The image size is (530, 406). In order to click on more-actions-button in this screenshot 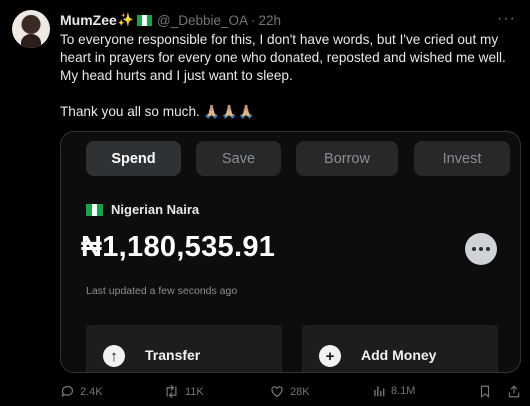, I will do `click(481, 249)`.